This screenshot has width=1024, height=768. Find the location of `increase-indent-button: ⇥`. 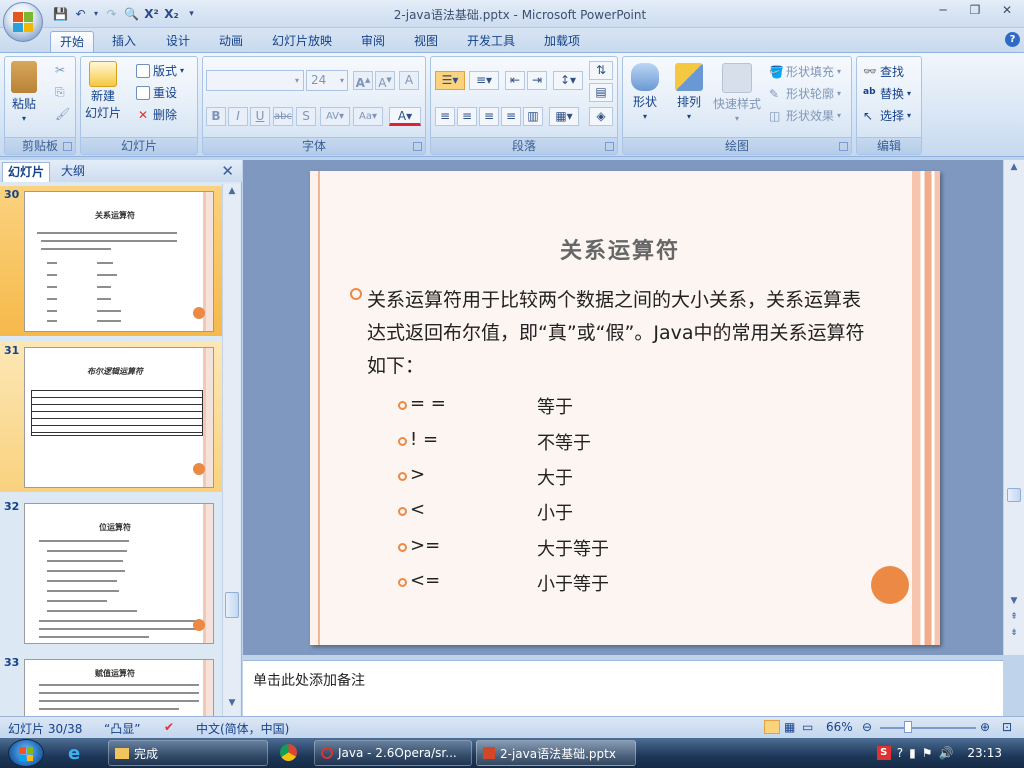

increase-indent-button: ⇥ is located at coordinates (537, 80).